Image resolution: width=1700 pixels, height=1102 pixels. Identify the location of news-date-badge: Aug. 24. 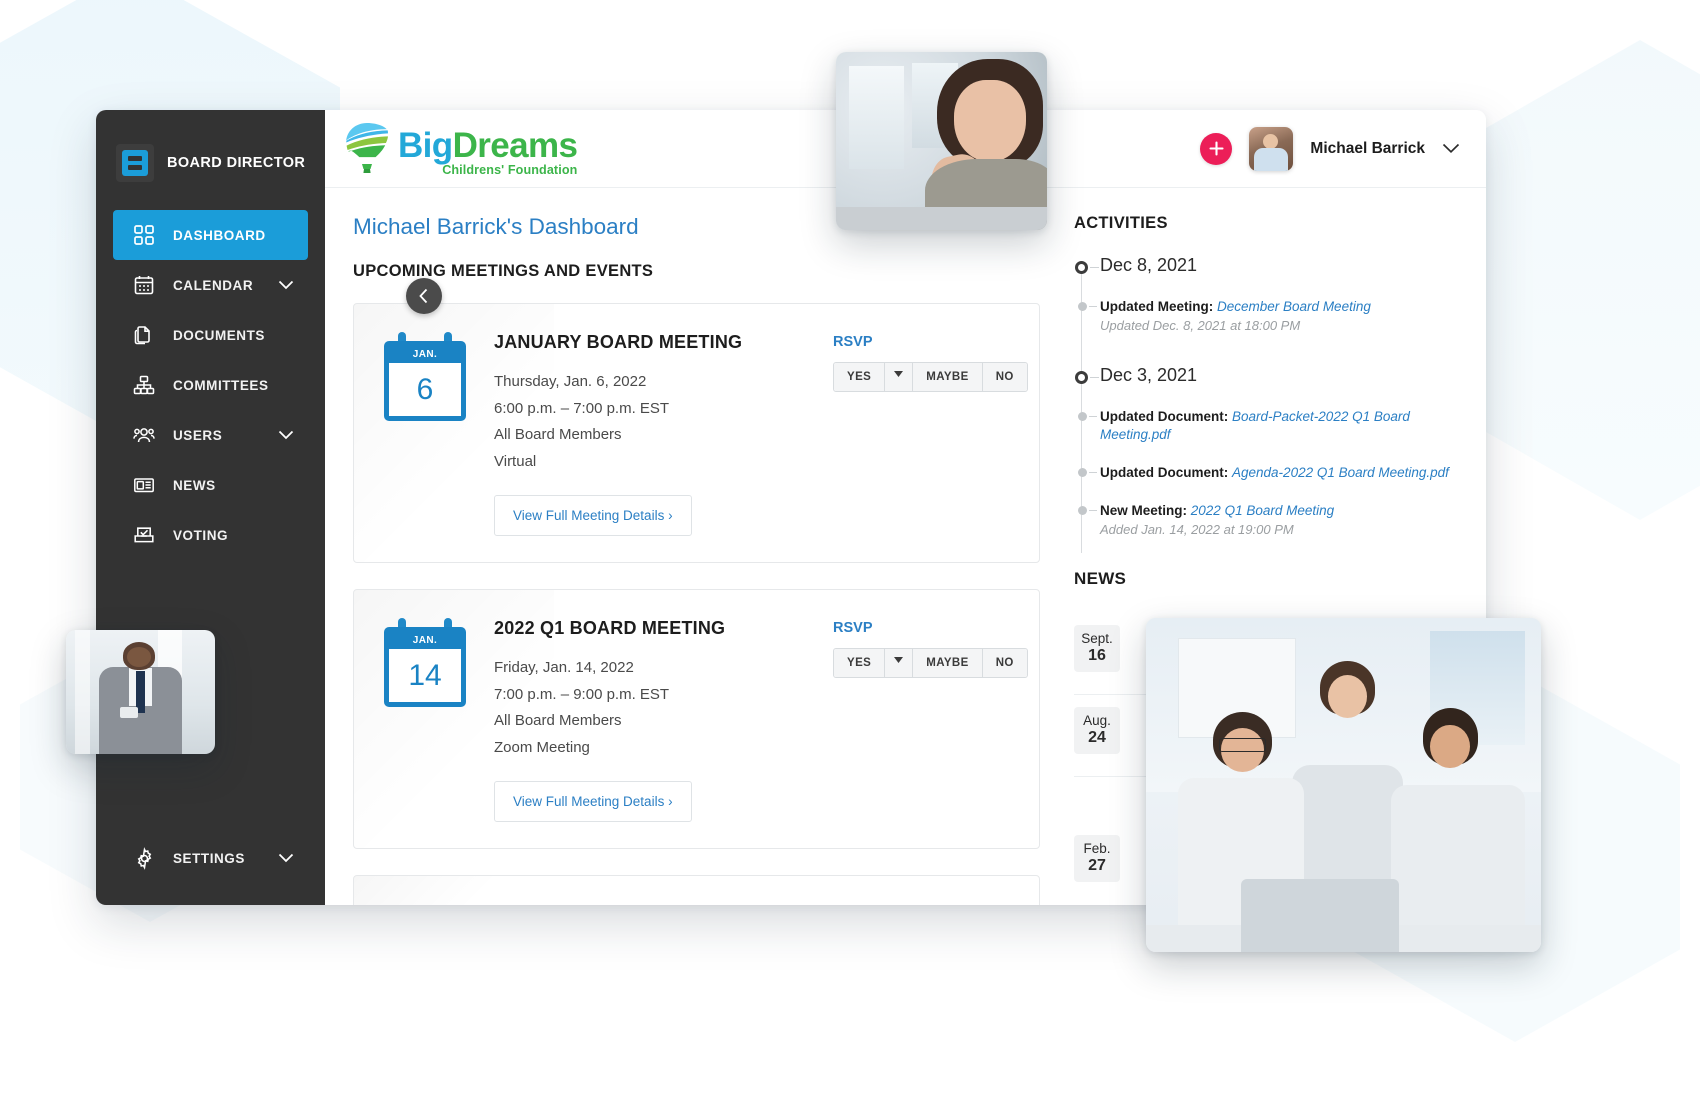
(1097, 730).